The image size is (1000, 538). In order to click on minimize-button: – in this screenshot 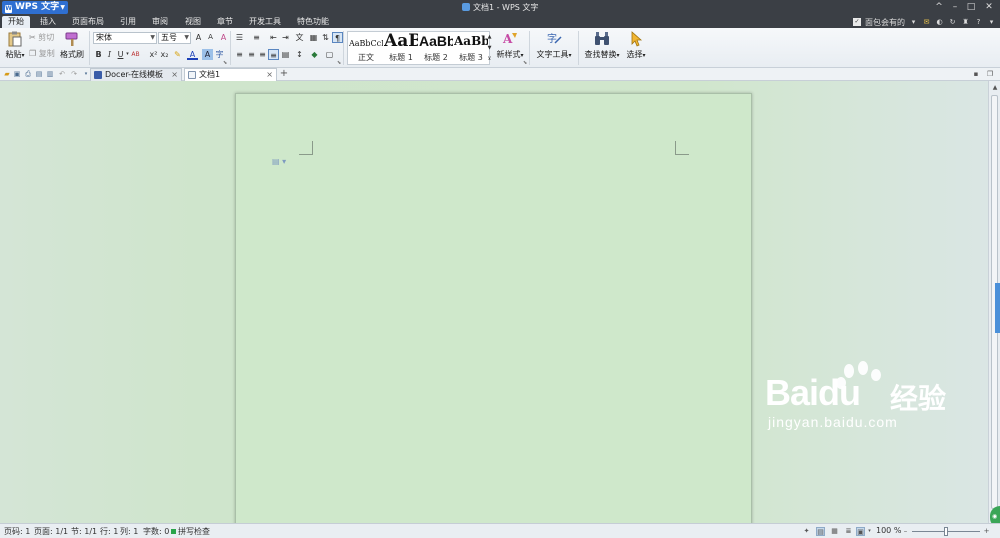, I will do `click(955, 7)`.